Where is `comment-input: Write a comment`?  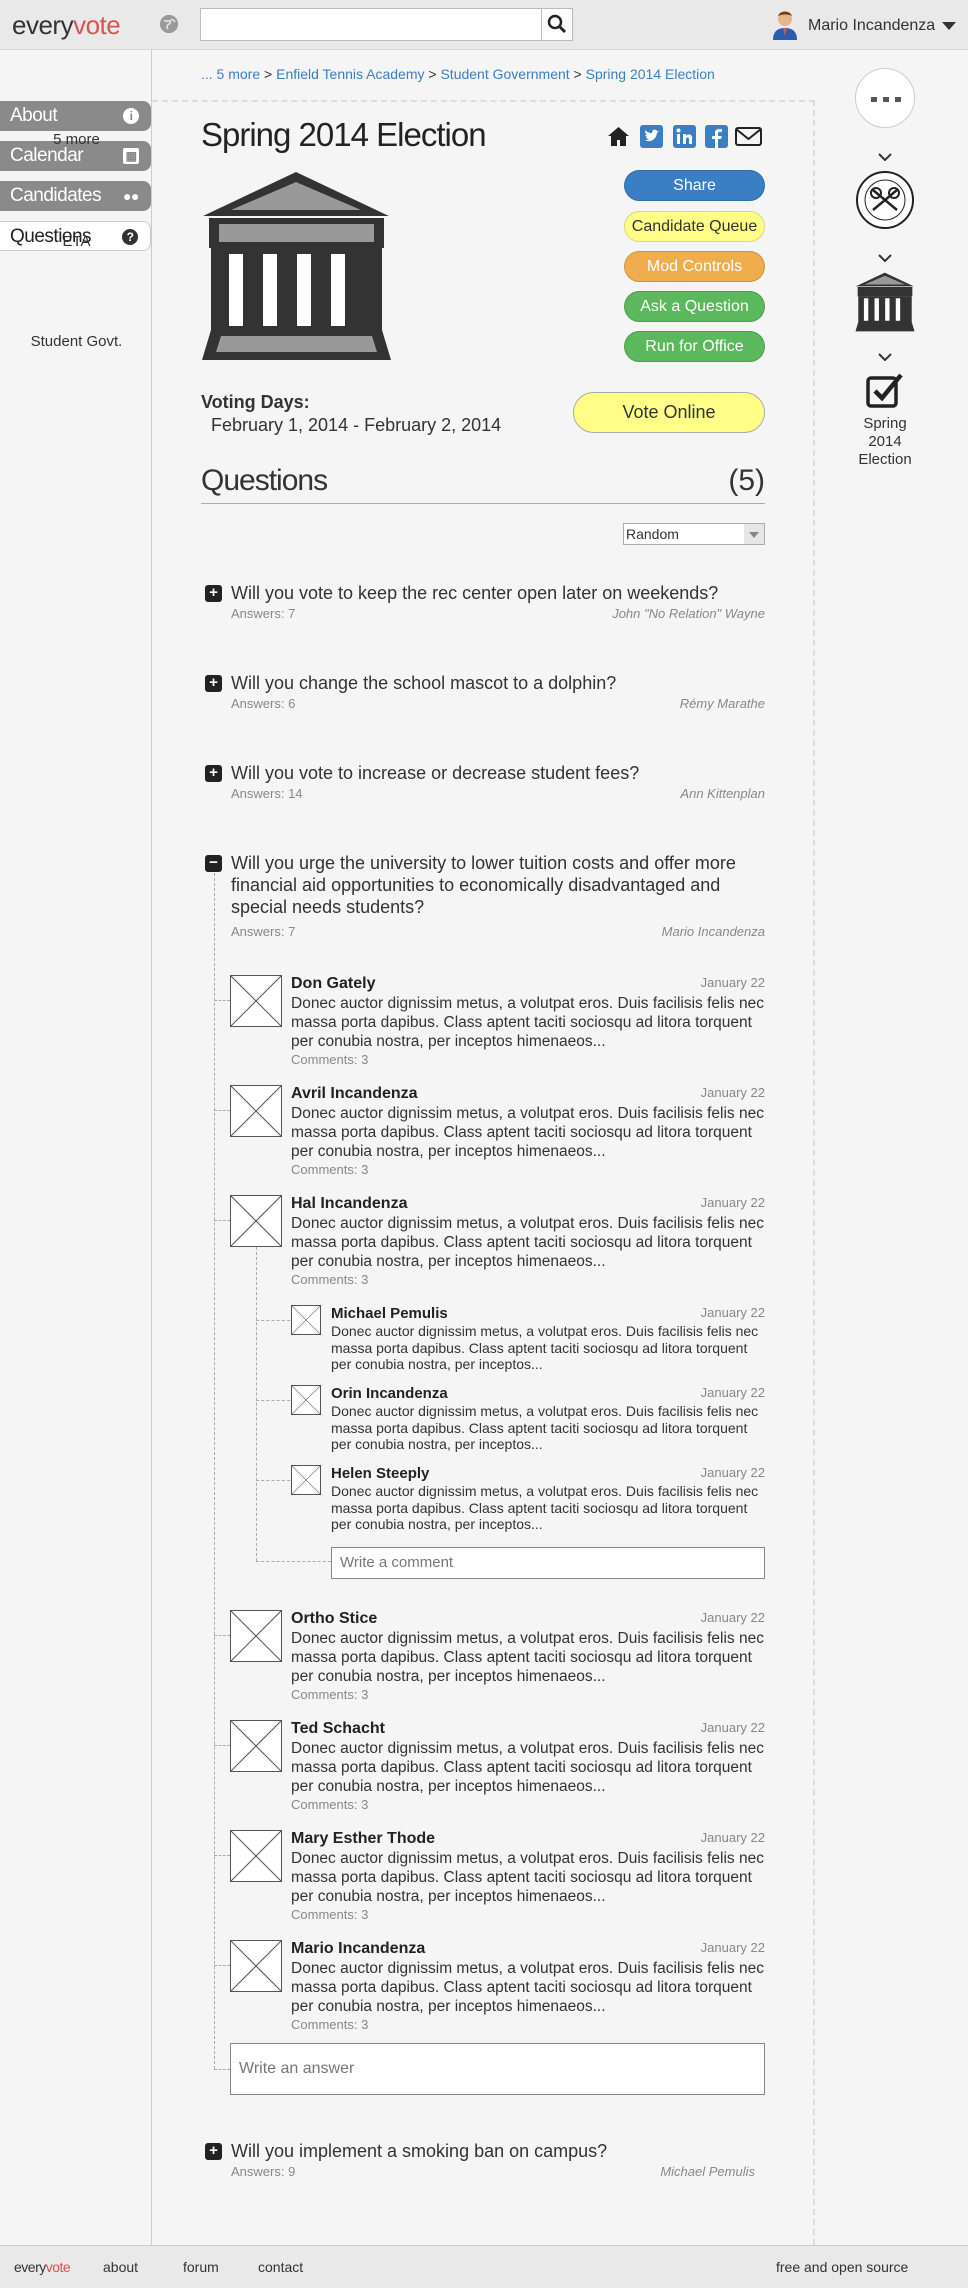
comment-input: Write a comment is located at coordinates (548, 1563).